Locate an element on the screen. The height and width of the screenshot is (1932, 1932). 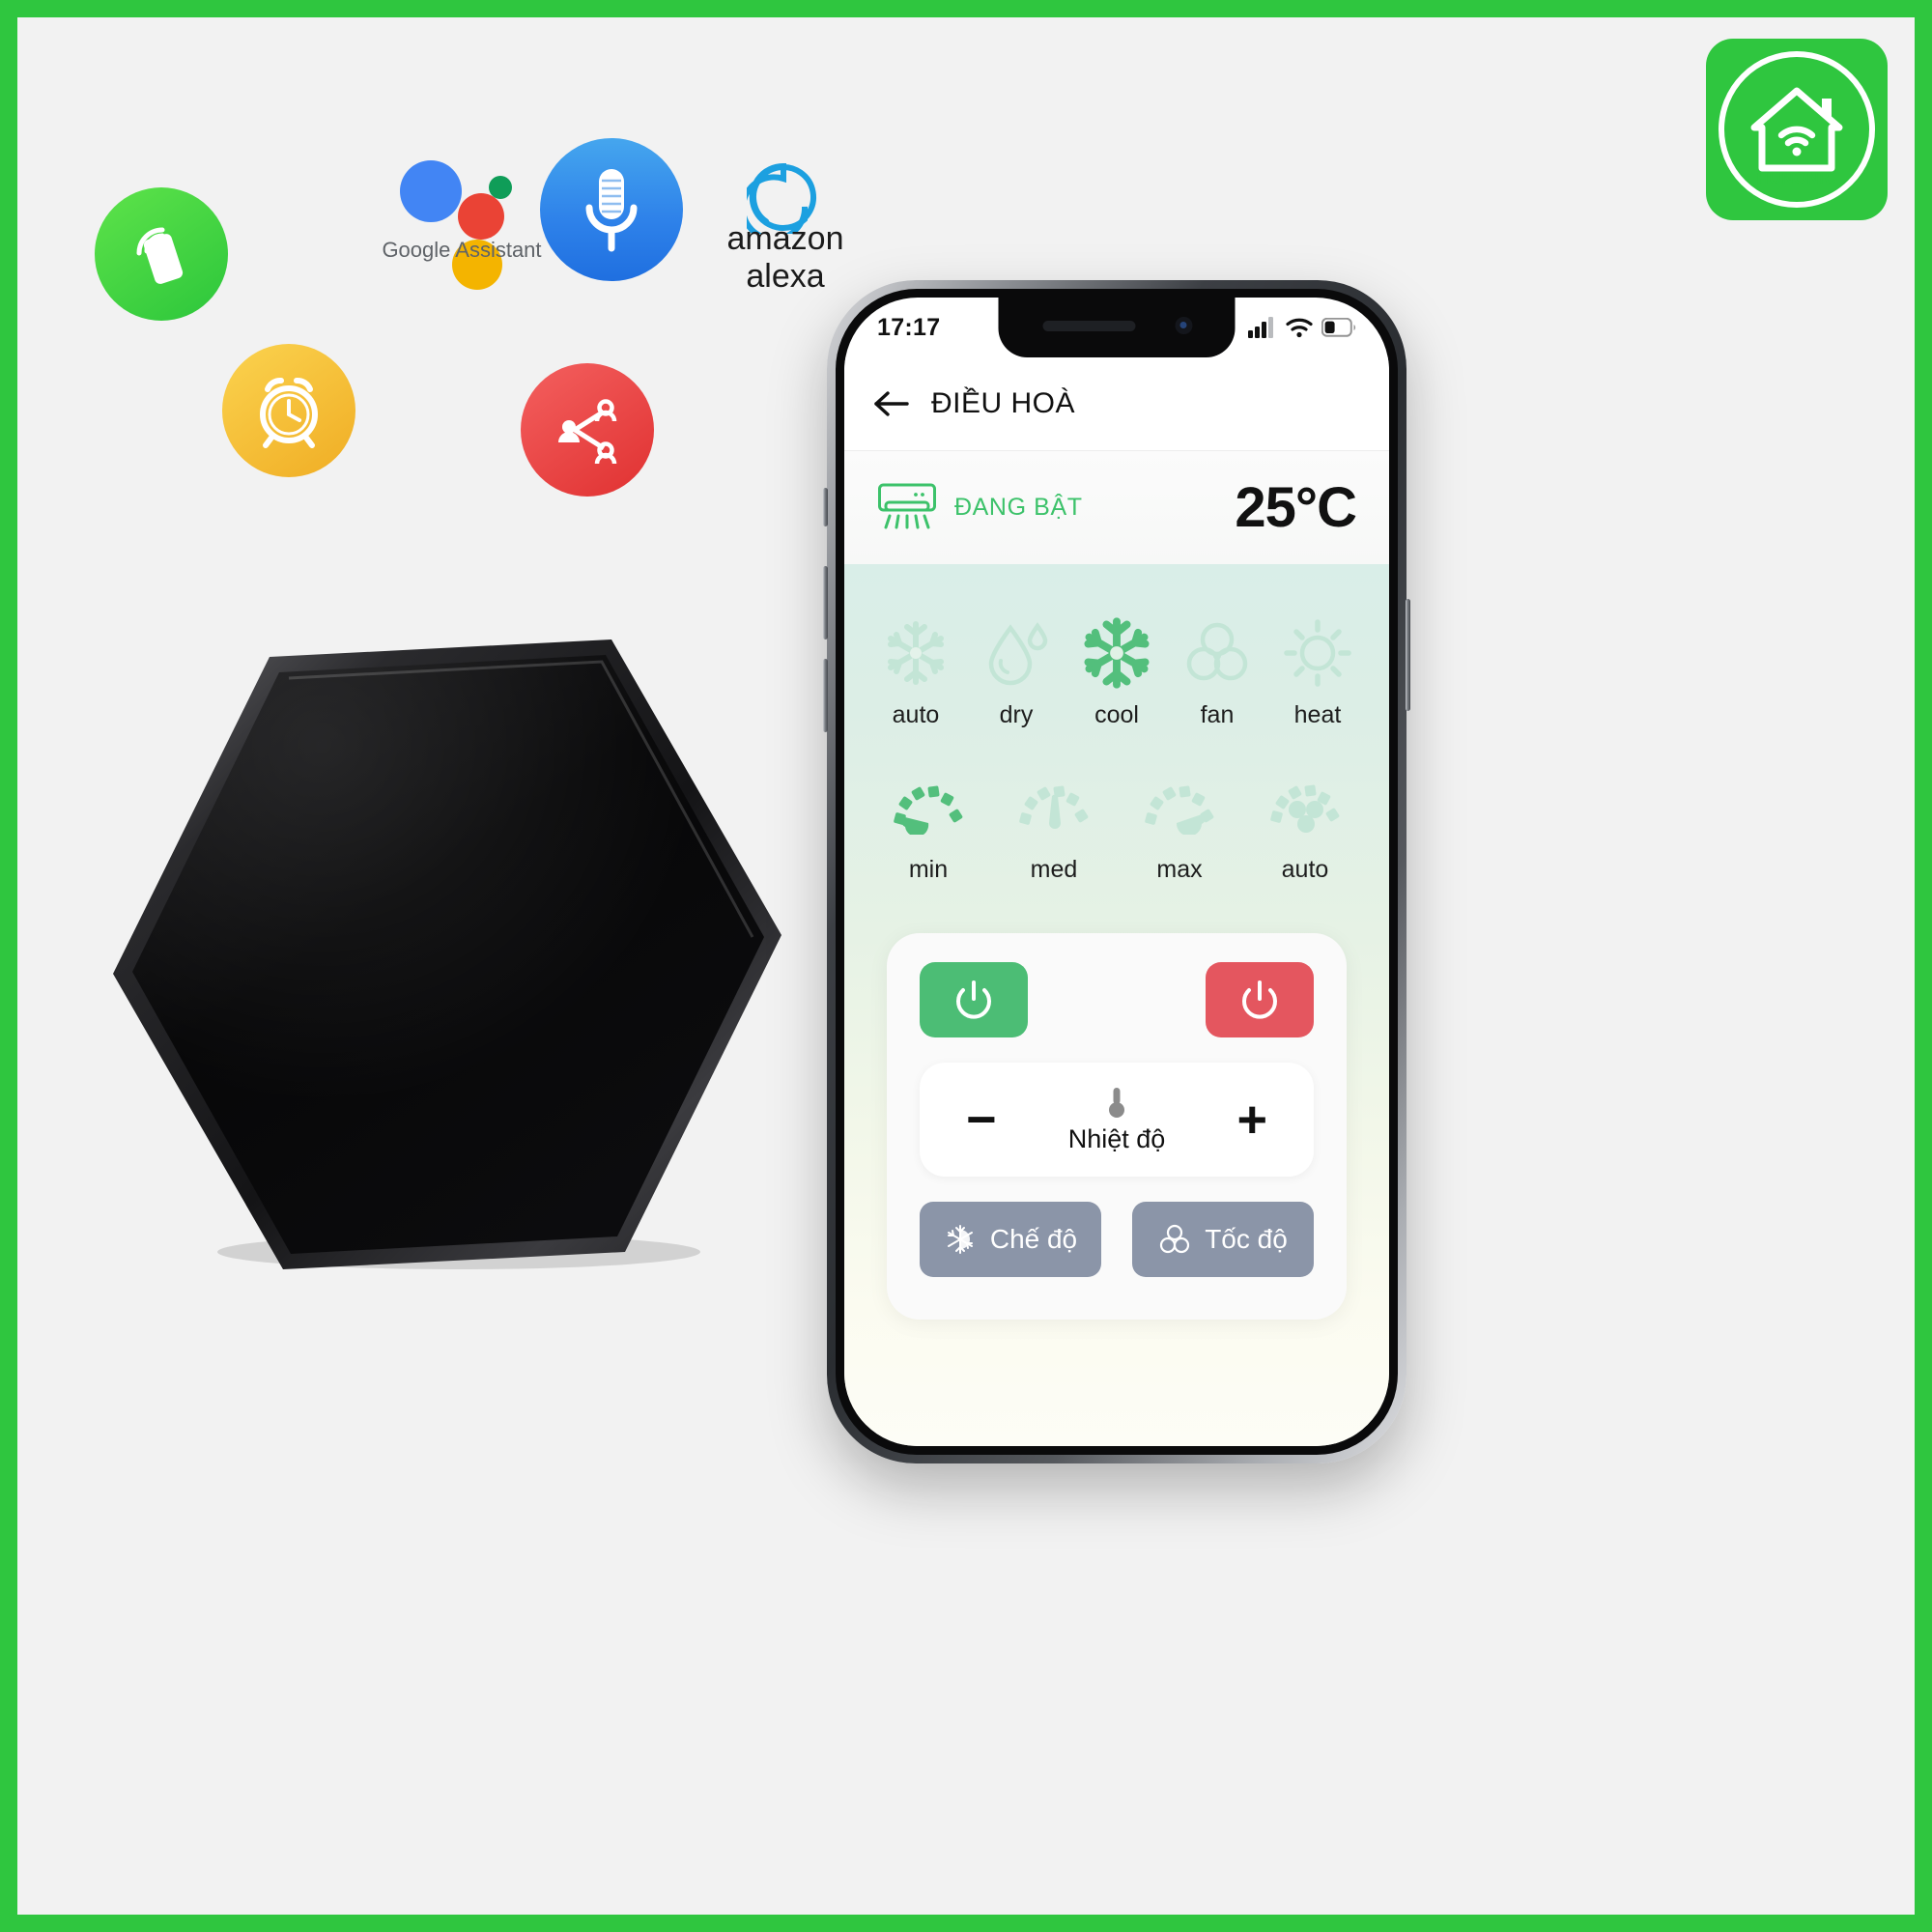
status-time: 17:17 is located at coordinates (909, 327).